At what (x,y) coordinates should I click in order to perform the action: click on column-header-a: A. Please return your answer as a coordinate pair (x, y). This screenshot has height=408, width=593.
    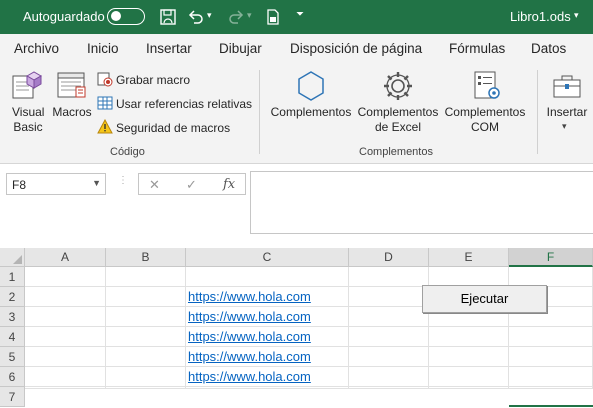
    Looking at the image, I should click on (65, 257).